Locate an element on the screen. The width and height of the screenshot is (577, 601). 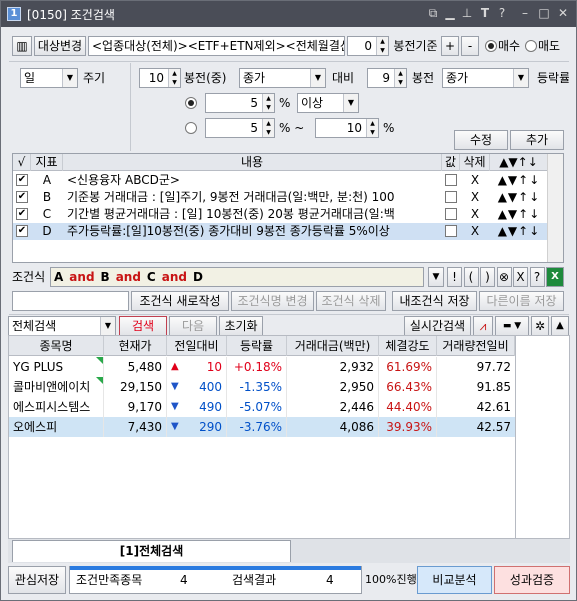
link-window-icon: ⧉ is located at coordinates (433, 13).